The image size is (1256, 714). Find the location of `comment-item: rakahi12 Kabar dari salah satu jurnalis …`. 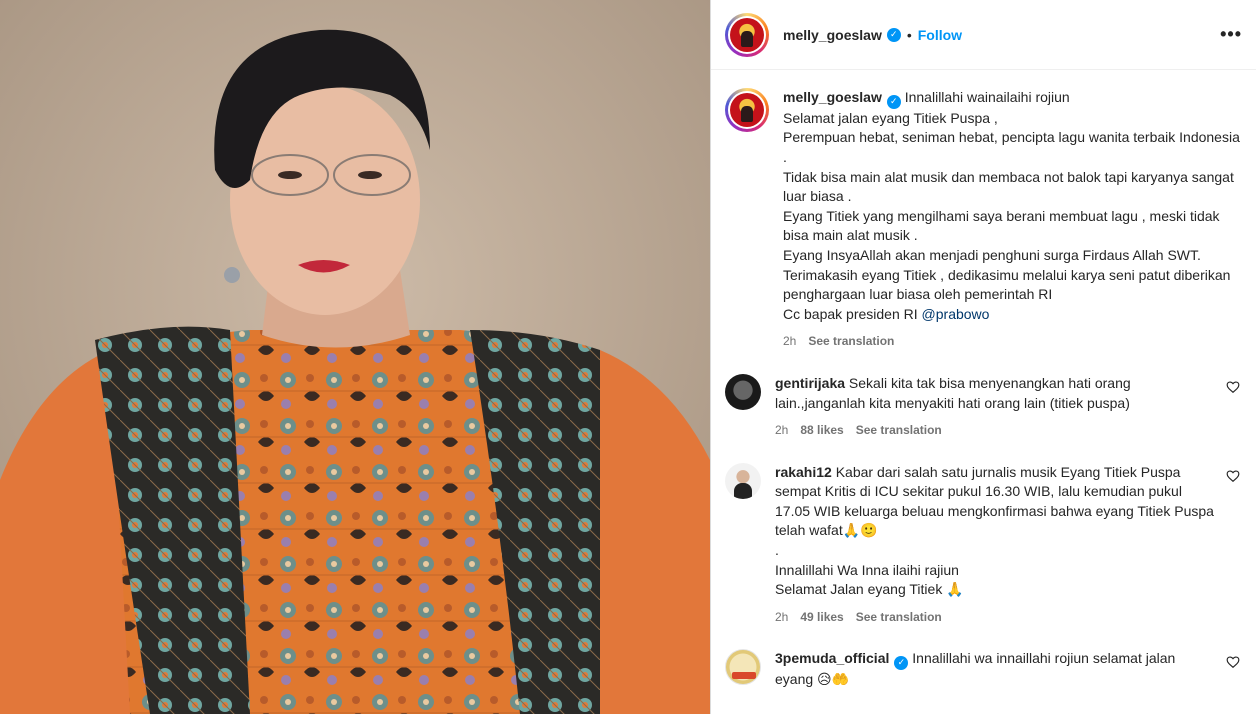

comment-item: rakahi12 Kabar dari salah satu jurnalis … is located at coordinates (983, 545).